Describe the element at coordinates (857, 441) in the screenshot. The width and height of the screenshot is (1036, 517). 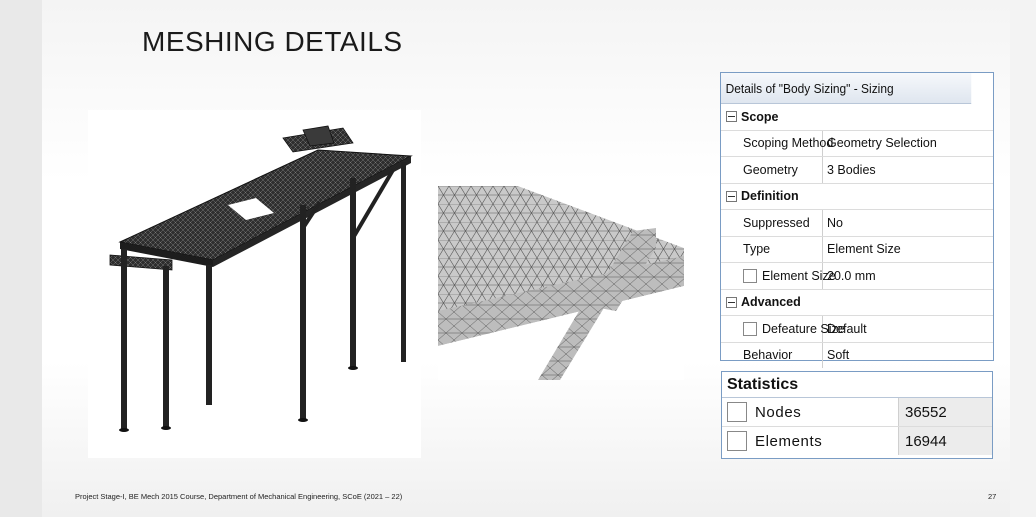
I see `stat-row-elements: Elements 16944` at that location.